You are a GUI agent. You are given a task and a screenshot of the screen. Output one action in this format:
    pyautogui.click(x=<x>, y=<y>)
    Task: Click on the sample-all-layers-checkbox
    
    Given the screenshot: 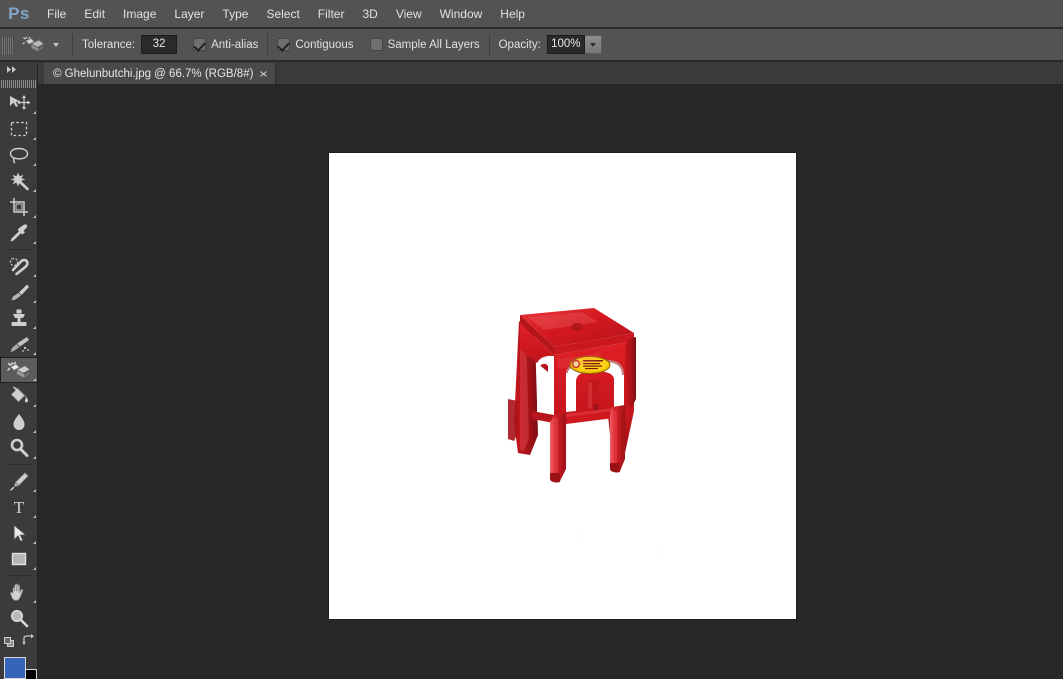 What is the action you would take?
    pyautogui.click(x=376, y=44)
    